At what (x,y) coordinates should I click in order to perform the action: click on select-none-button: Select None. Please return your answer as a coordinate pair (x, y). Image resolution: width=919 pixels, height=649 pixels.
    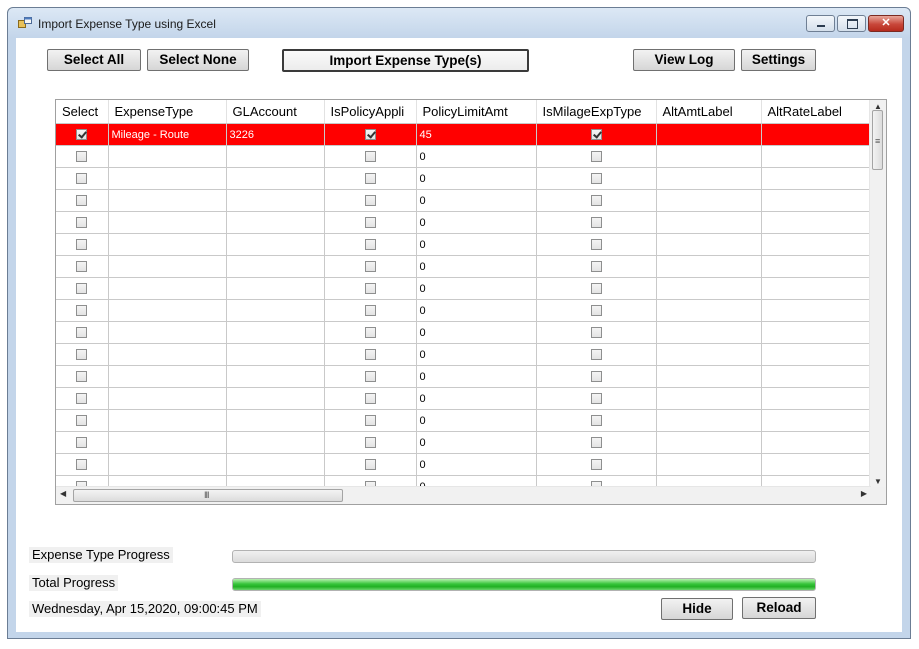
    Looking at the image, I should click on (198, 60).